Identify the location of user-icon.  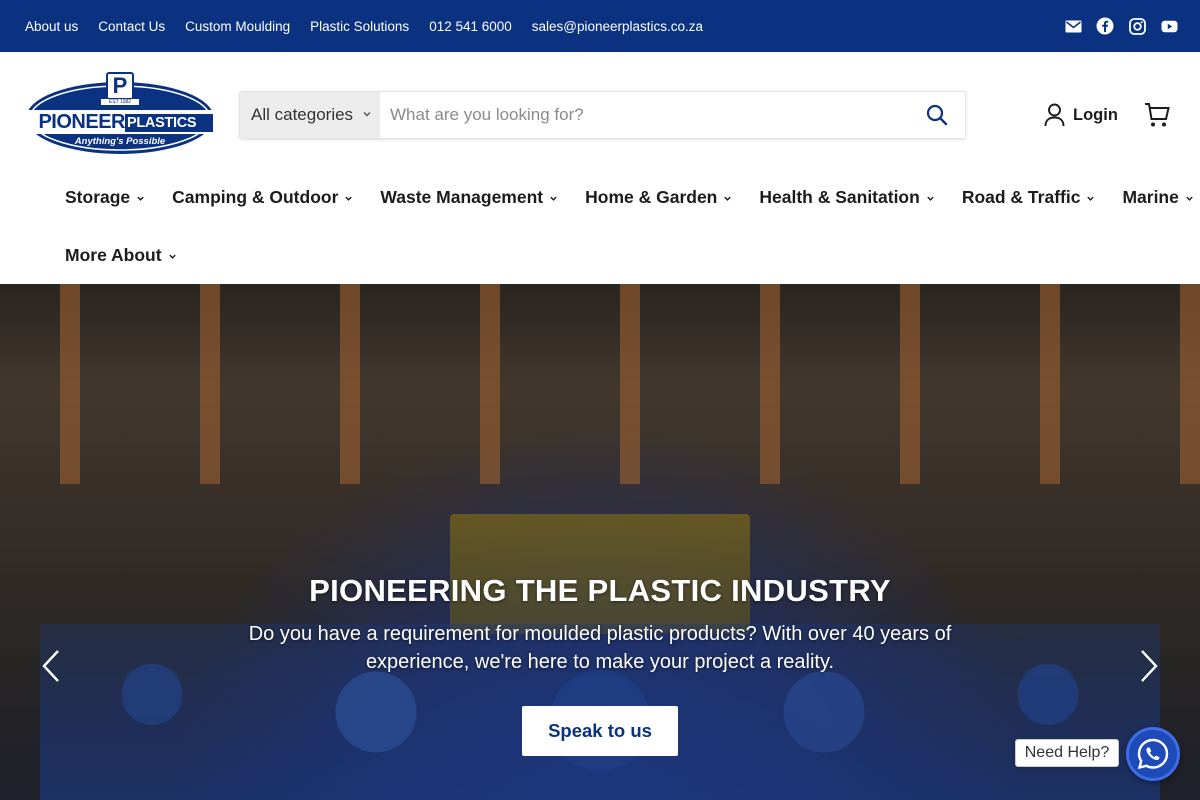
(1054, 115).